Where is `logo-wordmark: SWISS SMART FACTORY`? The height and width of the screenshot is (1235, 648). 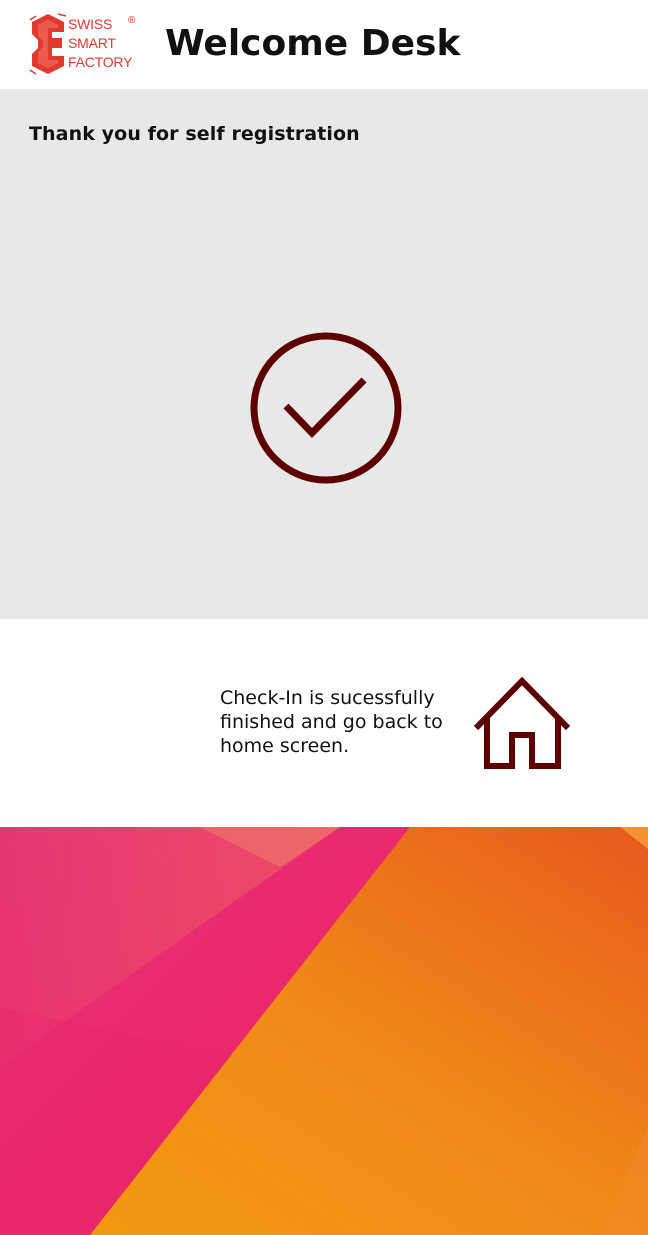 logo-wordmark: SWISS SMART FACTORY is located at coordinates (100, 43).